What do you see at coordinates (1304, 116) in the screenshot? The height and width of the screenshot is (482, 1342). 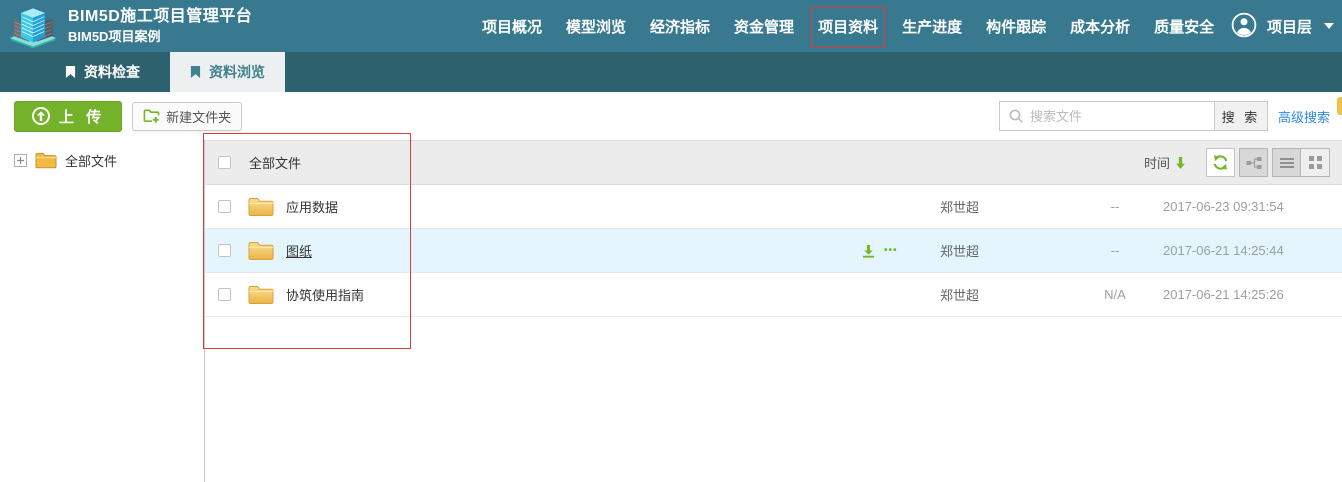 I see `advanced-search-link: 高级搜索` at bounding box center [1304, 116].